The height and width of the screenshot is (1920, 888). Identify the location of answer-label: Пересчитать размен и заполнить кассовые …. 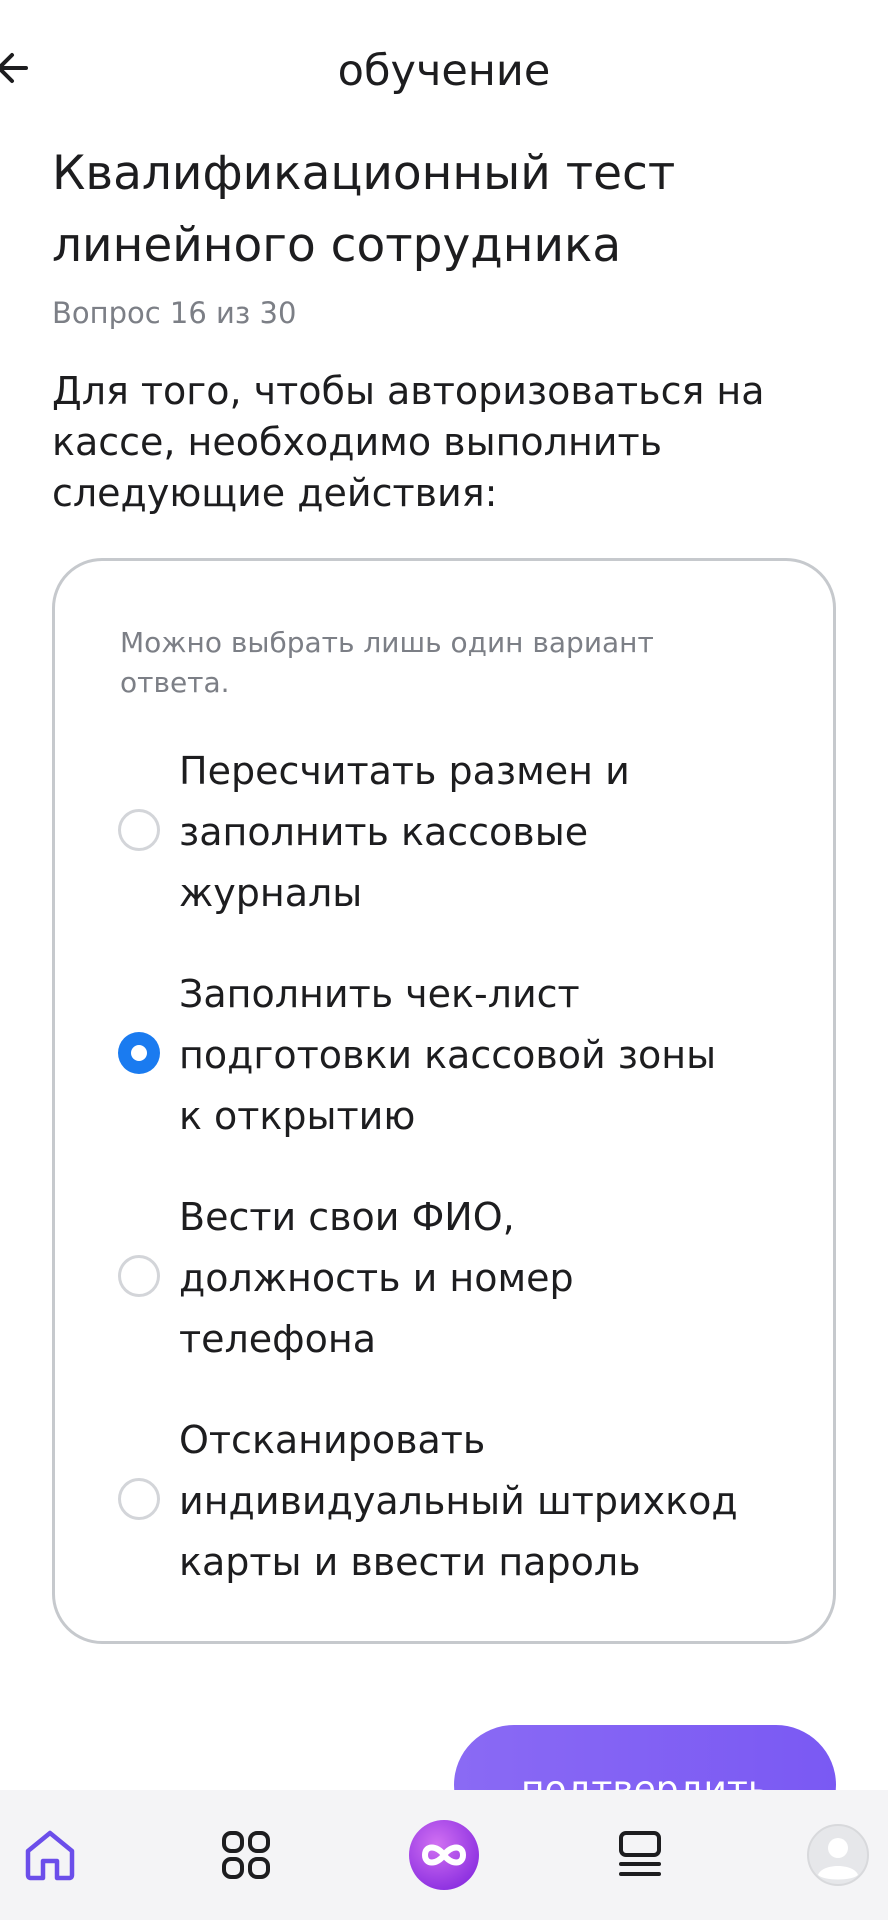
(479, 832).